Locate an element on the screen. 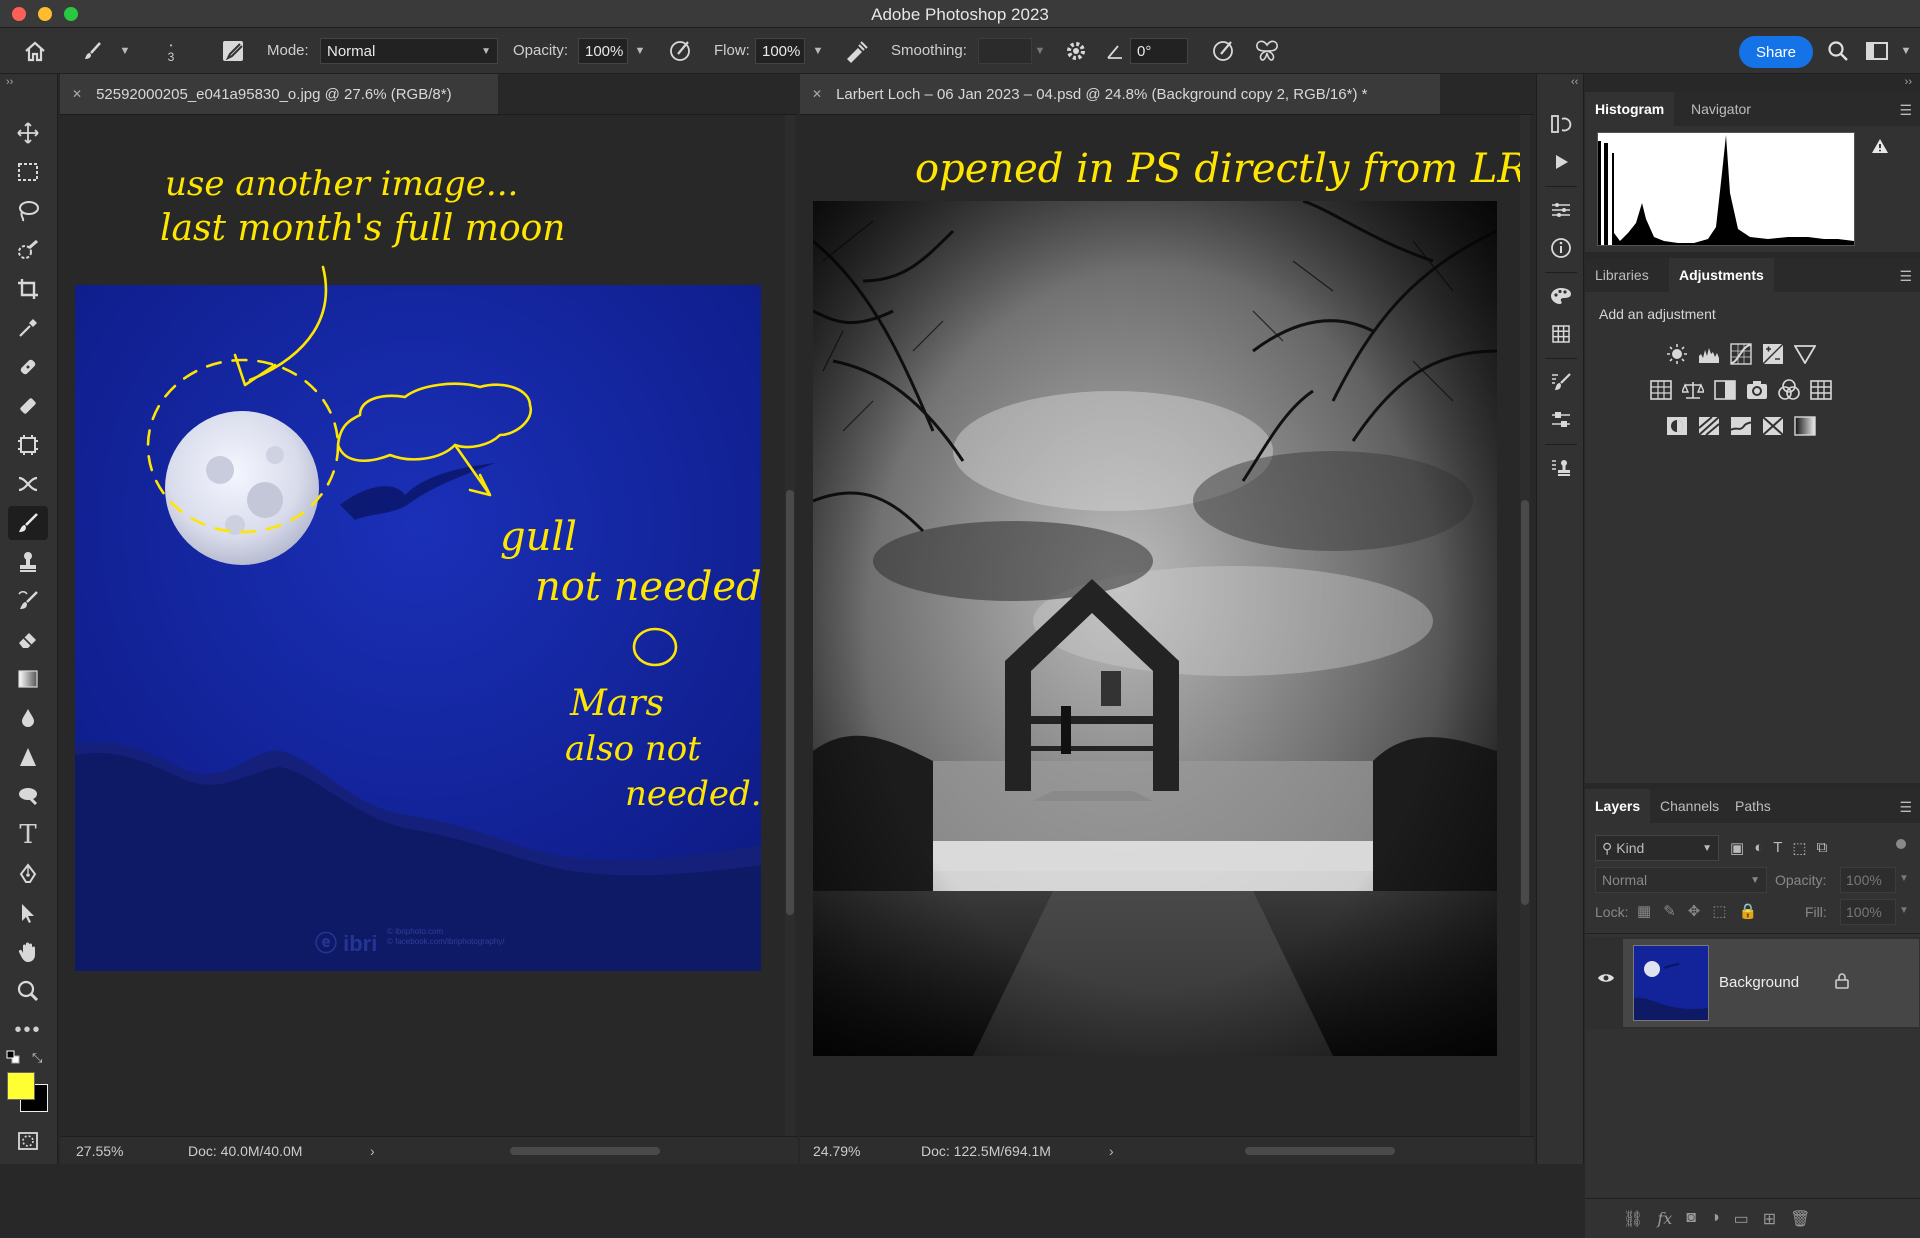  clone-source-icon is located at coordinates (1561, 468).